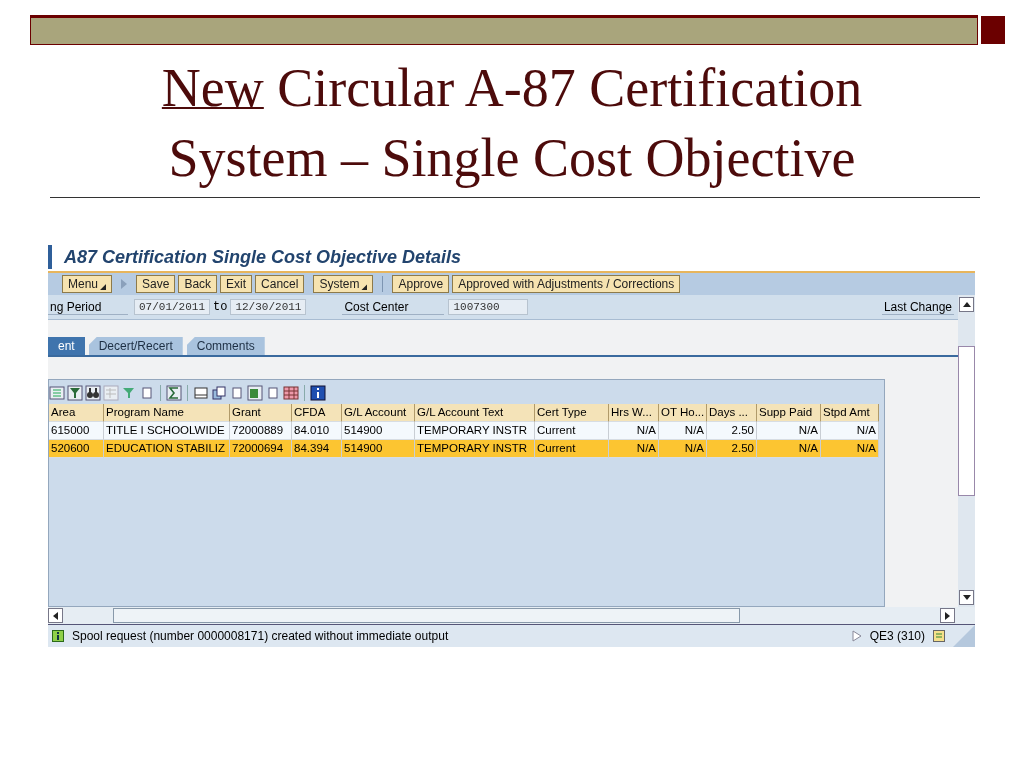 The height and width of the screenshot is (768, 1024). Describe the element at coordinates (198, 284) in the screenshot. I see `toolbar-button: Back` at that location.